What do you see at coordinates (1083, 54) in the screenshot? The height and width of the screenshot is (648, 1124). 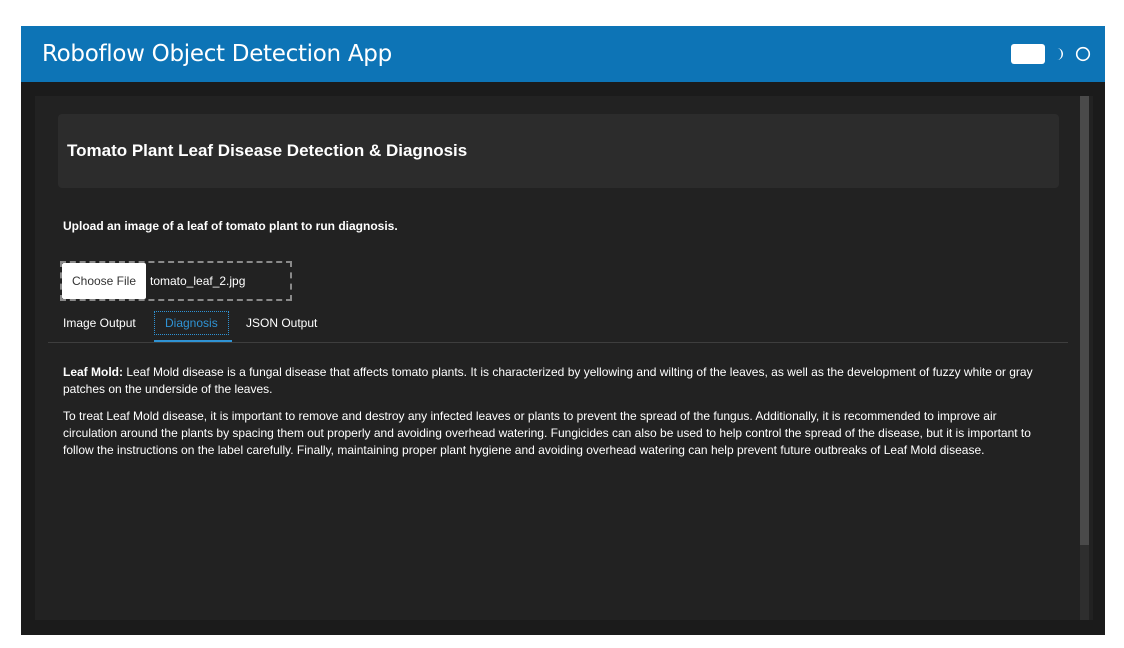 I see `sun-icon` at bounding box center [1083, 54].